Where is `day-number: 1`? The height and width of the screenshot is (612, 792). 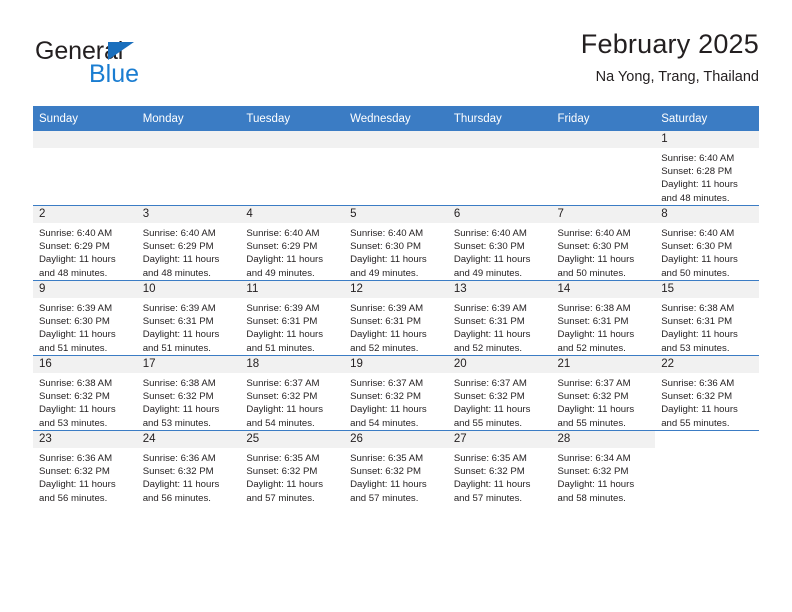
day-number: 1 is located at coordinates (707, 139).